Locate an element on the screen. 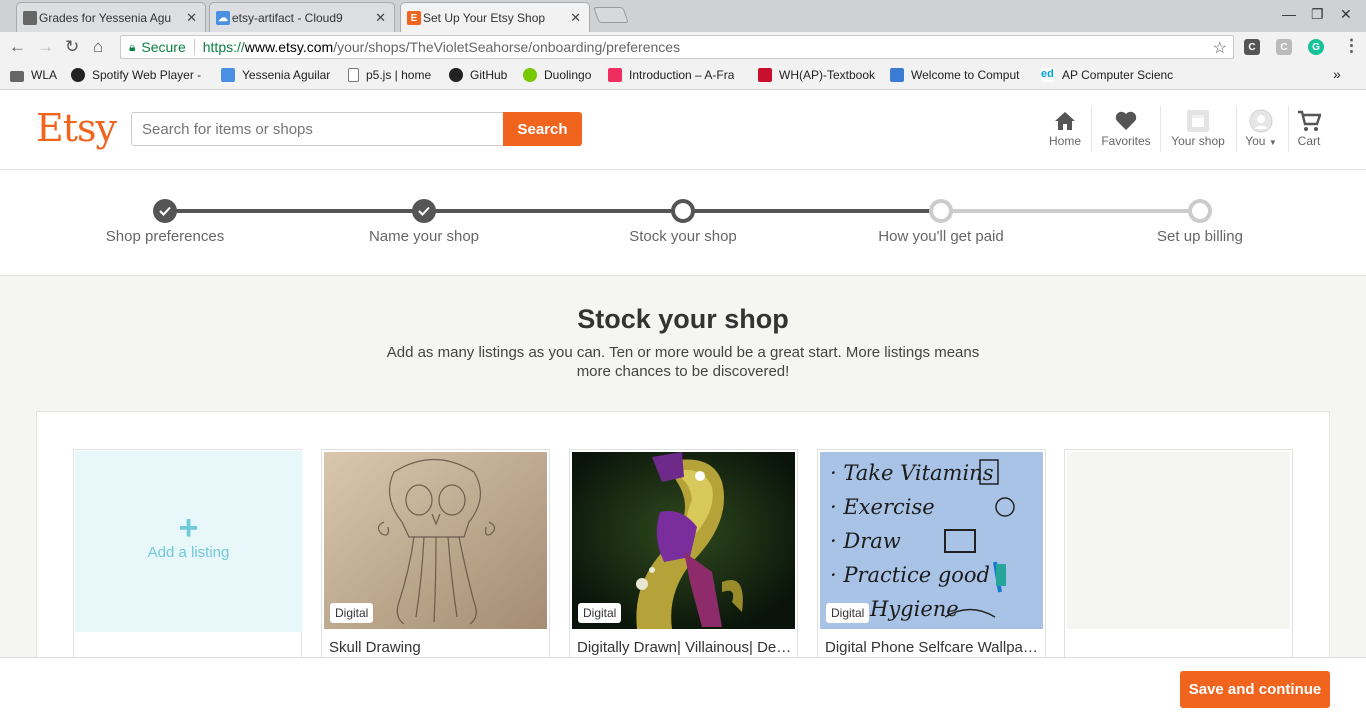 The image size is (1366, 720). bookmark-item: Introduction – A-Fra is located at coordinates (677, 75).